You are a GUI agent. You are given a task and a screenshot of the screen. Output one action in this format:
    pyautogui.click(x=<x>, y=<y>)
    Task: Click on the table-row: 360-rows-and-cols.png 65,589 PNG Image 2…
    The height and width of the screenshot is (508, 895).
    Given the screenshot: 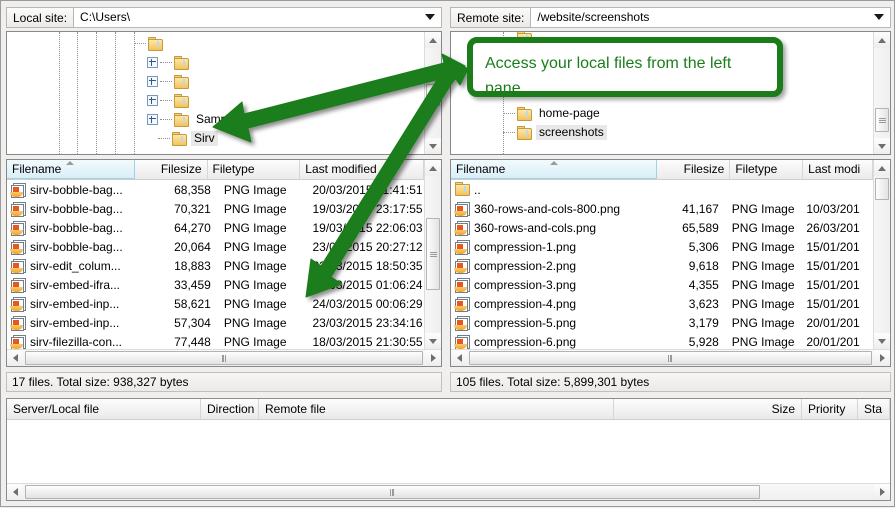 What is the action you would take?
    pyautogui.click(x=662, y=227)
    